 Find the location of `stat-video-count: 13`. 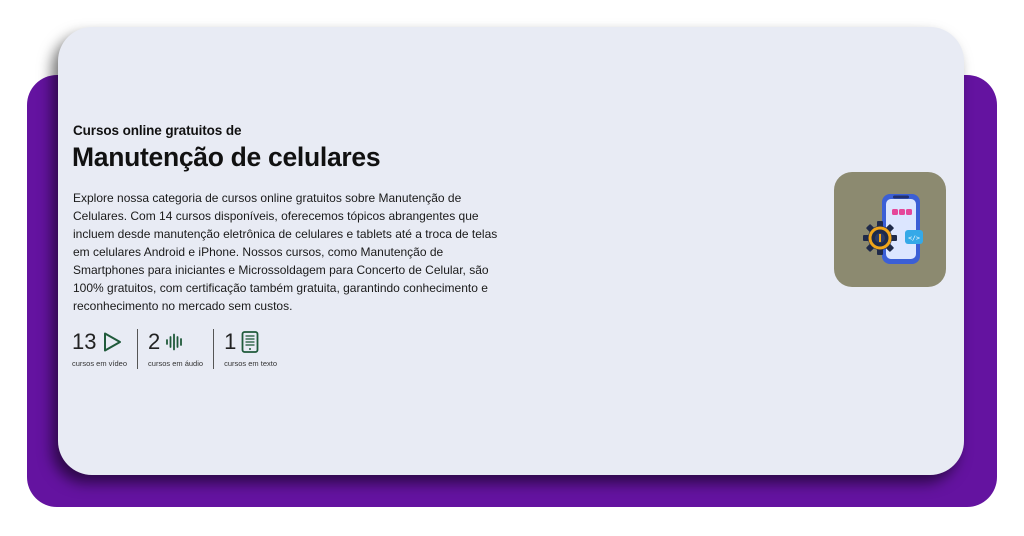

stat-video-count: 13 is located at coordinates (84, 341).